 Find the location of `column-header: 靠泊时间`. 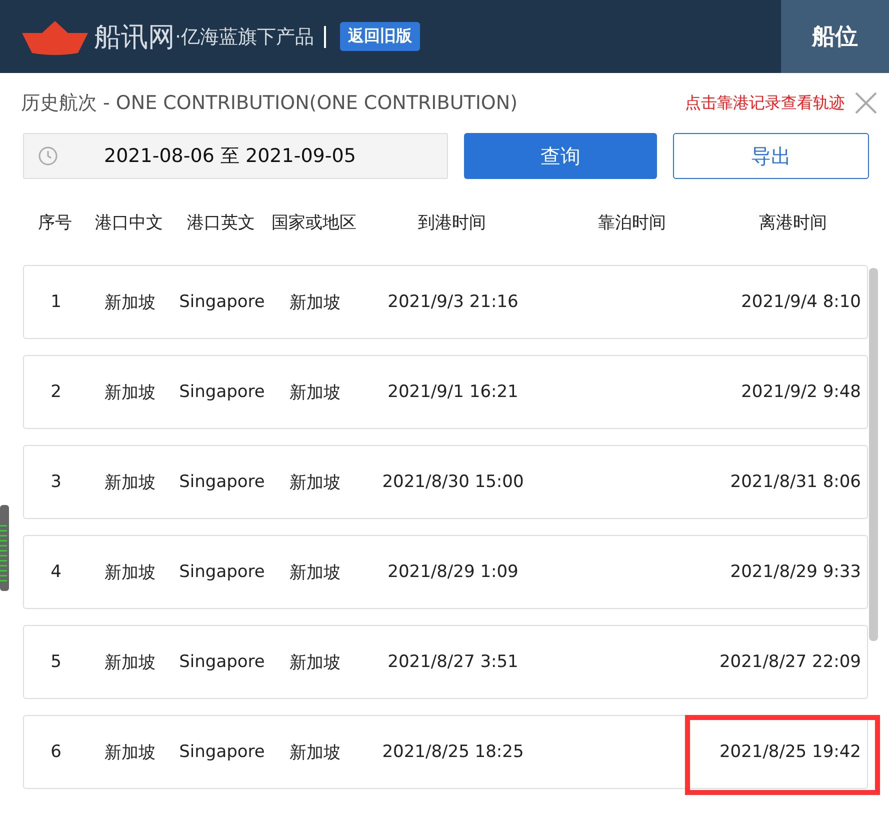

column-header: 靠泊时间 is located at coordinates (632, 223).